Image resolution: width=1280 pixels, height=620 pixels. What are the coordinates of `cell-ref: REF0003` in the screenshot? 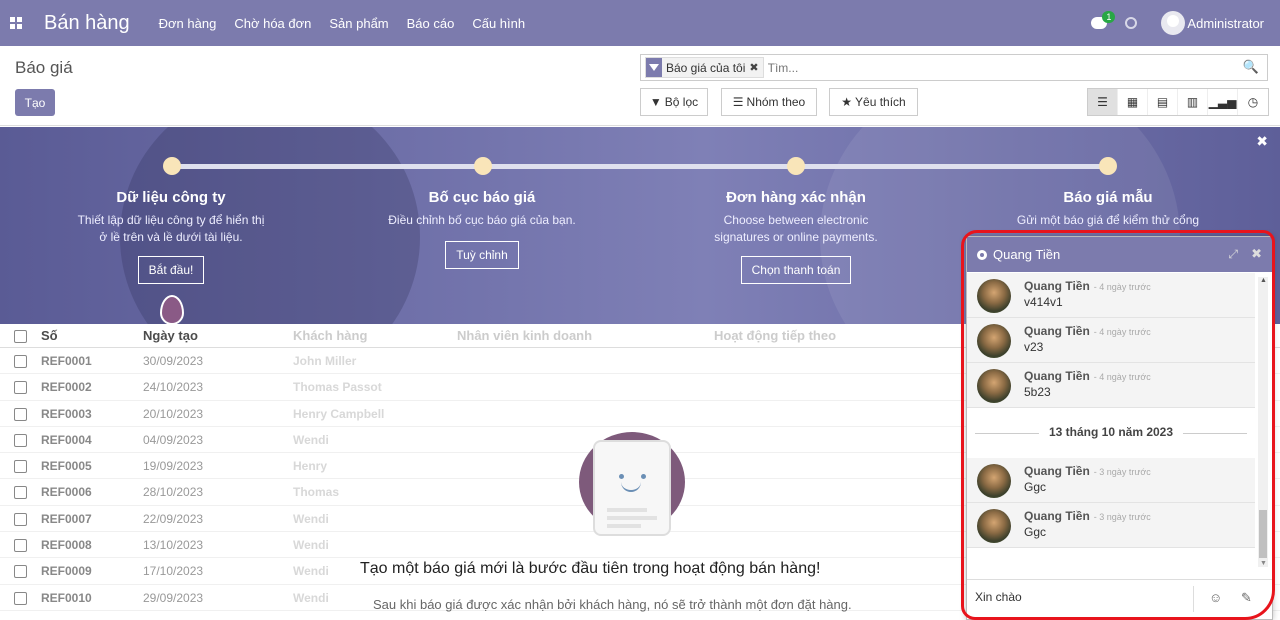 It's located at (66, 413).